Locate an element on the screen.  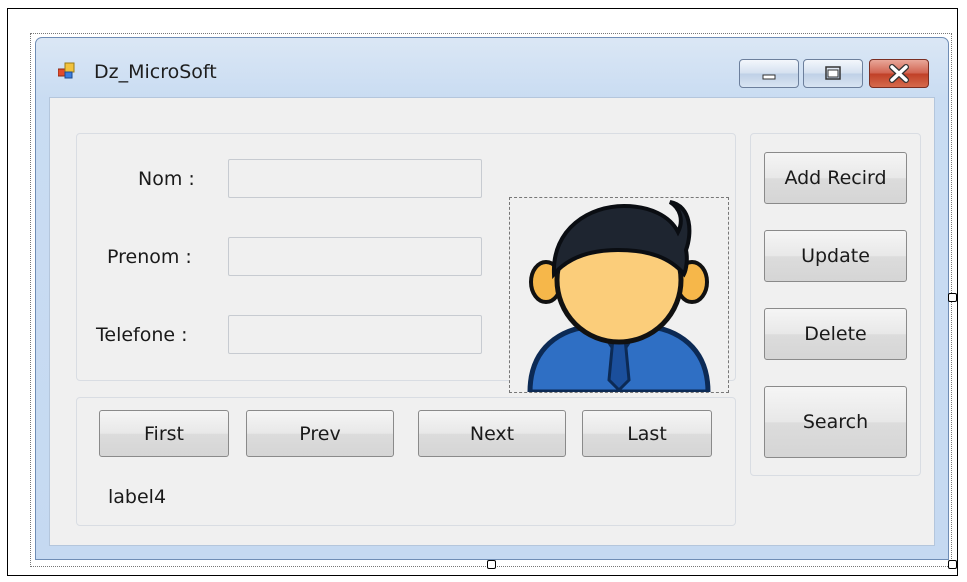
minimize-button is located at coordinates (769, 73).